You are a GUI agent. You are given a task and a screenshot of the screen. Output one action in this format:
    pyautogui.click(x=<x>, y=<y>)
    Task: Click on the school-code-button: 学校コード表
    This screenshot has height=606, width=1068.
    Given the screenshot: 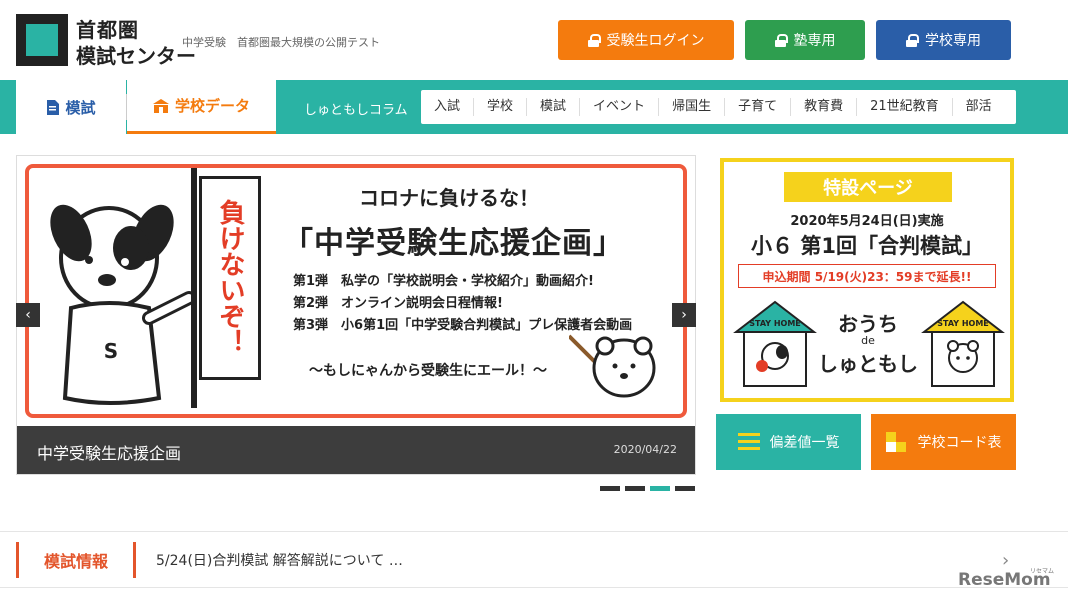 What is the action you would take?
    pyautogui.click(x=943, y=442)
    